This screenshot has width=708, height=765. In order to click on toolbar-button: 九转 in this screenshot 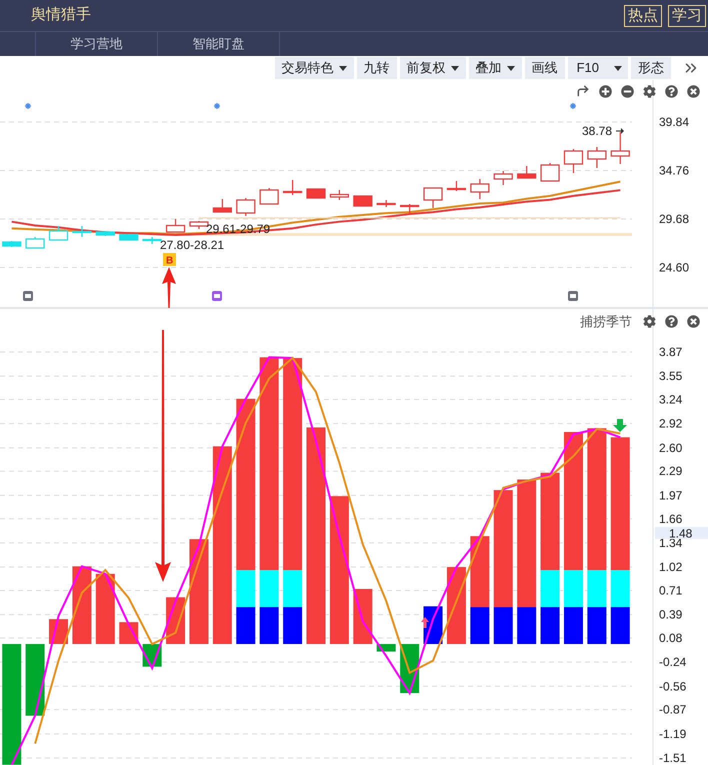, I will do `click(376, 68)`.